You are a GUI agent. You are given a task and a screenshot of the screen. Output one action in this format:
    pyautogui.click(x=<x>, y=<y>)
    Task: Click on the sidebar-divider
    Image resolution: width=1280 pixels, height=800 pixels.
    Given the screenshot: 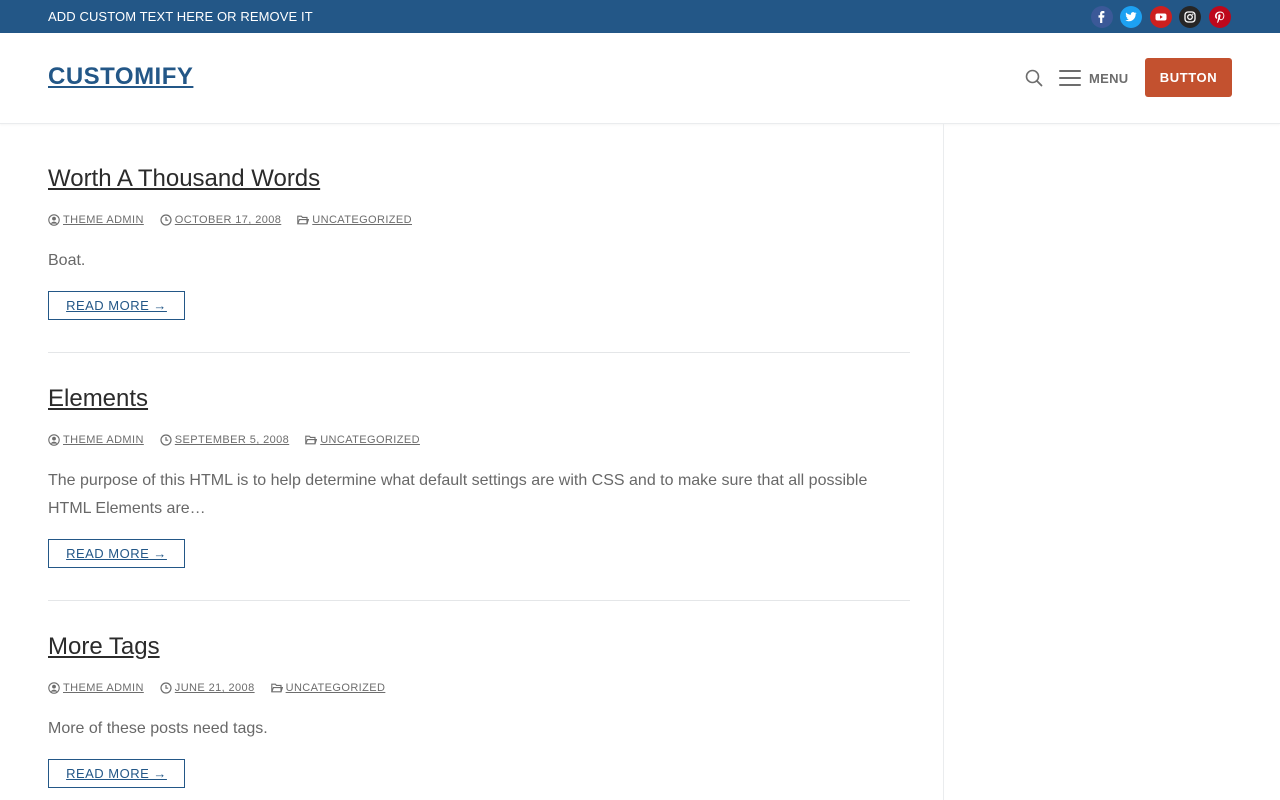 What is the action you would take?
    pyautogui.click(x=943, y=462)
    